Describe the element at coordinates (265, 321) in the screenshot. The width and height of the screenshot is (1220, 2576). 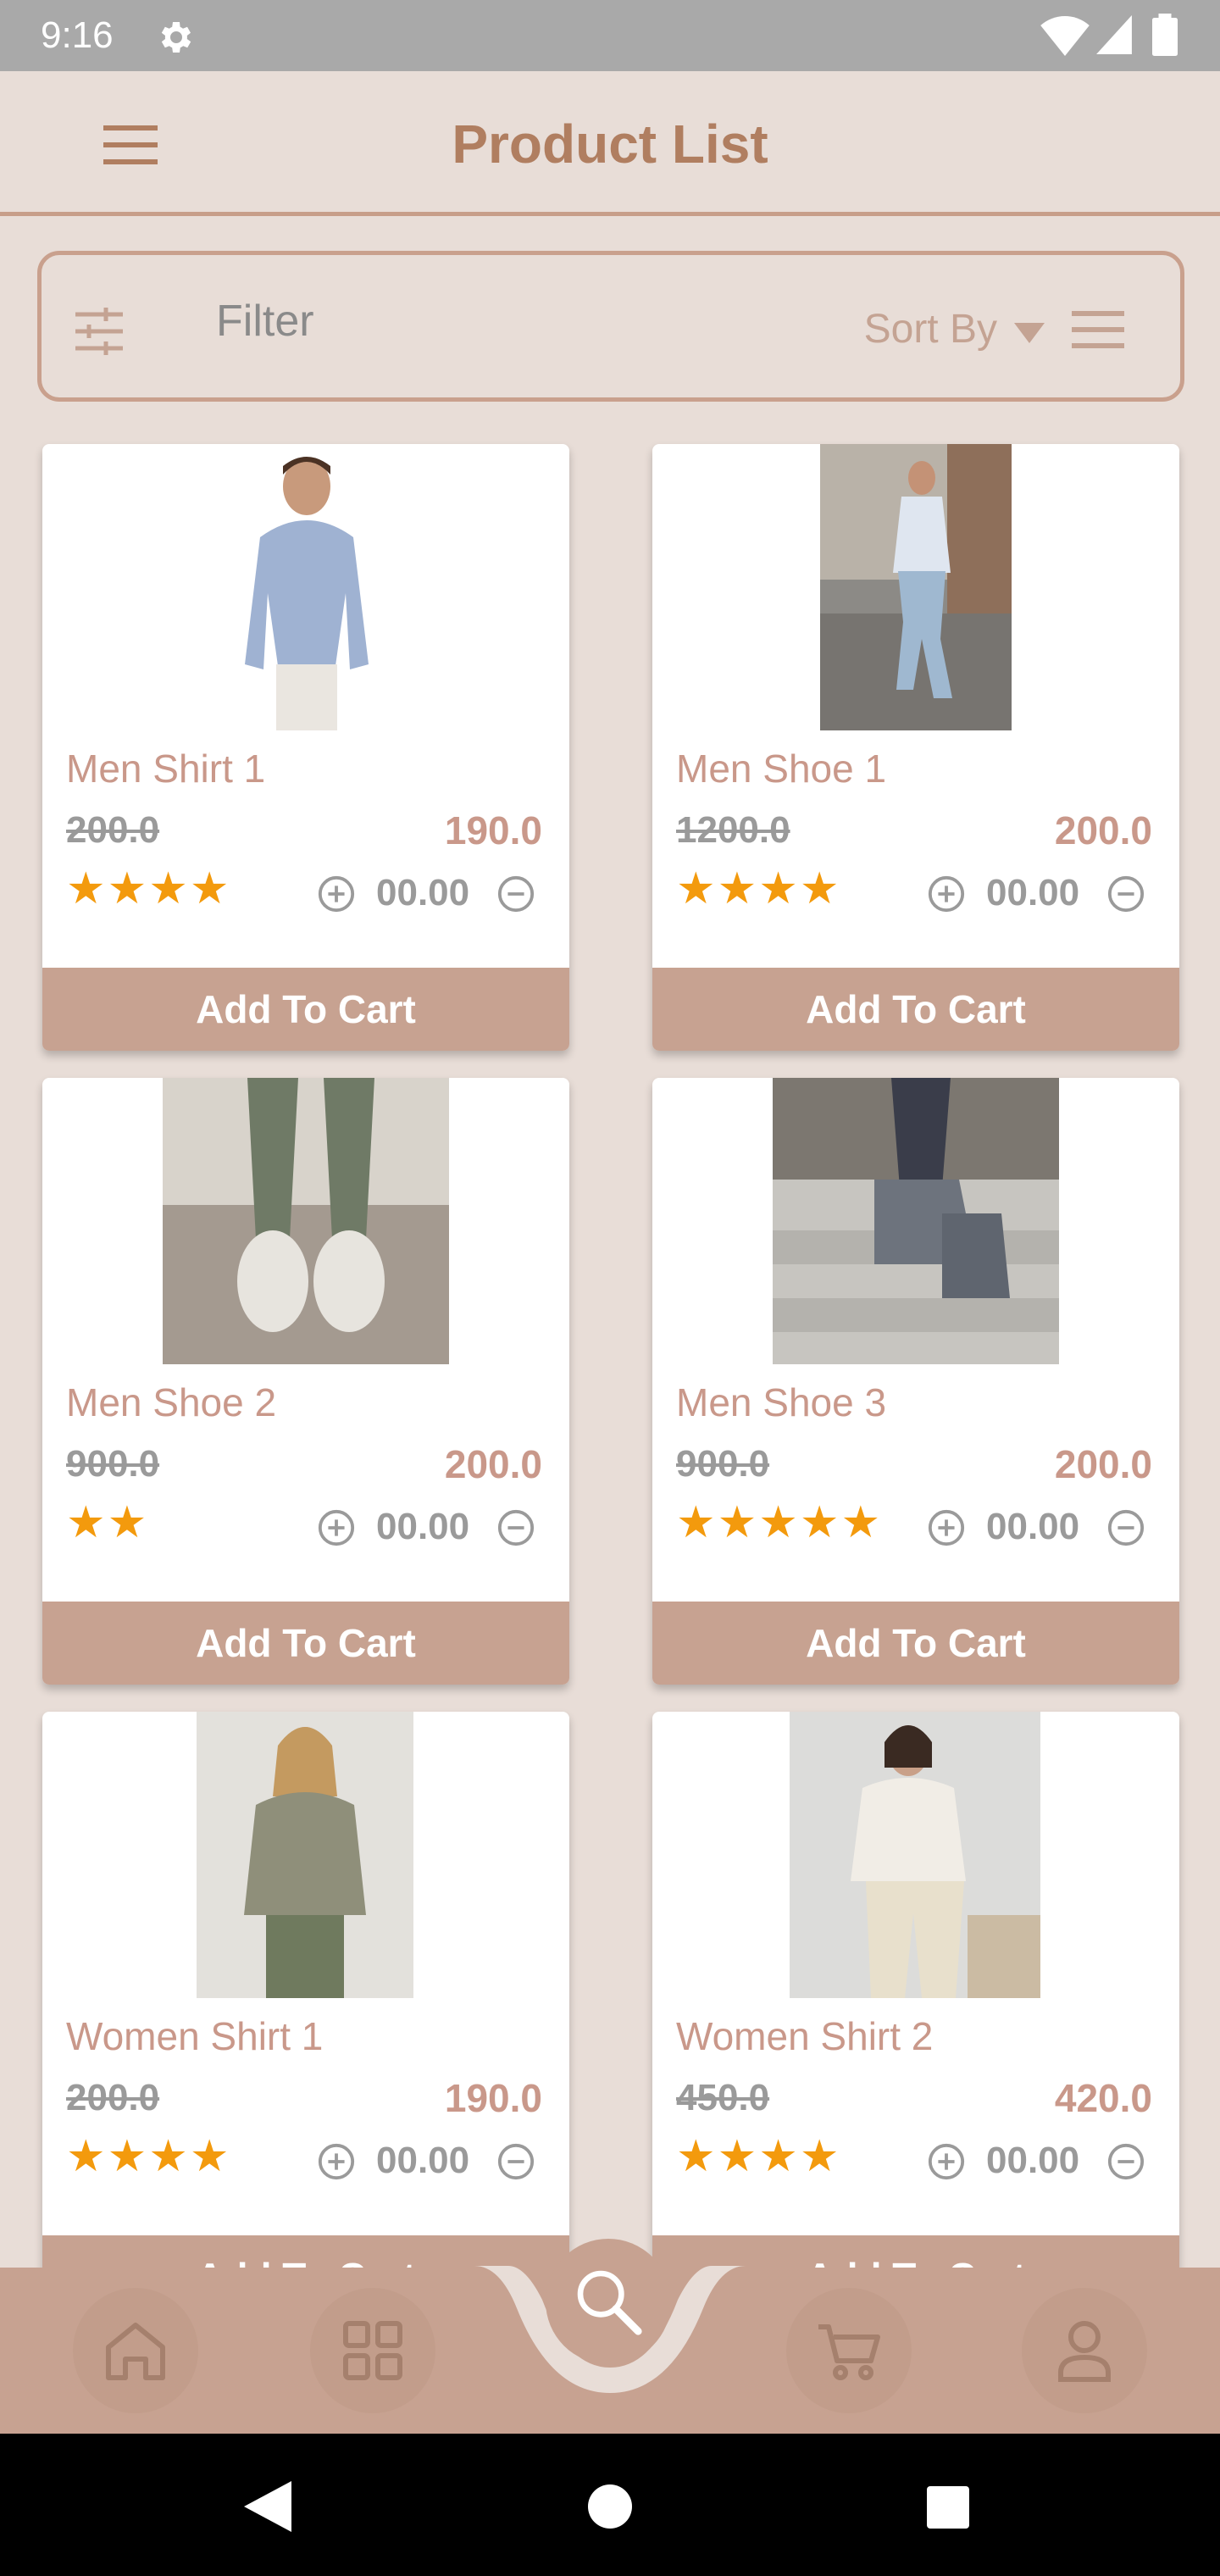
I see `filter-input: Filter` at that location.